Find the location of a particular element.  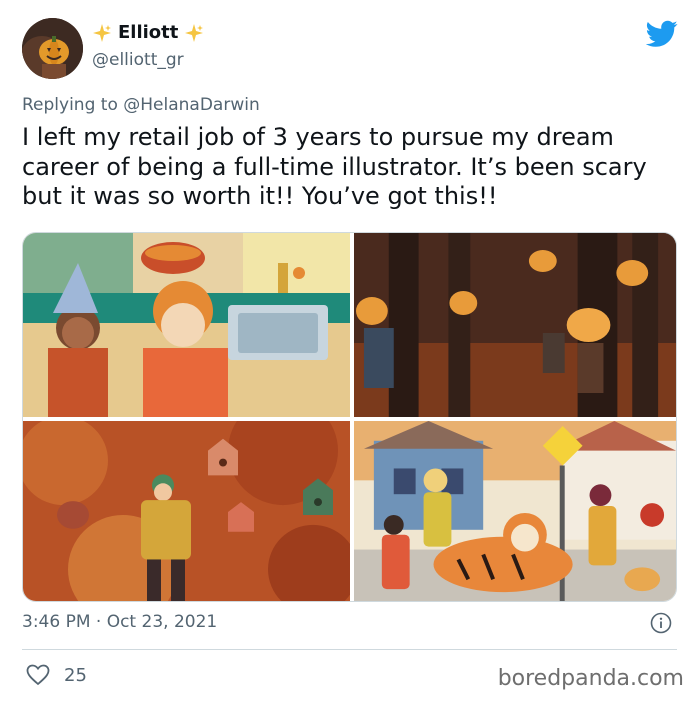

heart-icon is located at coordinates (38, 675).